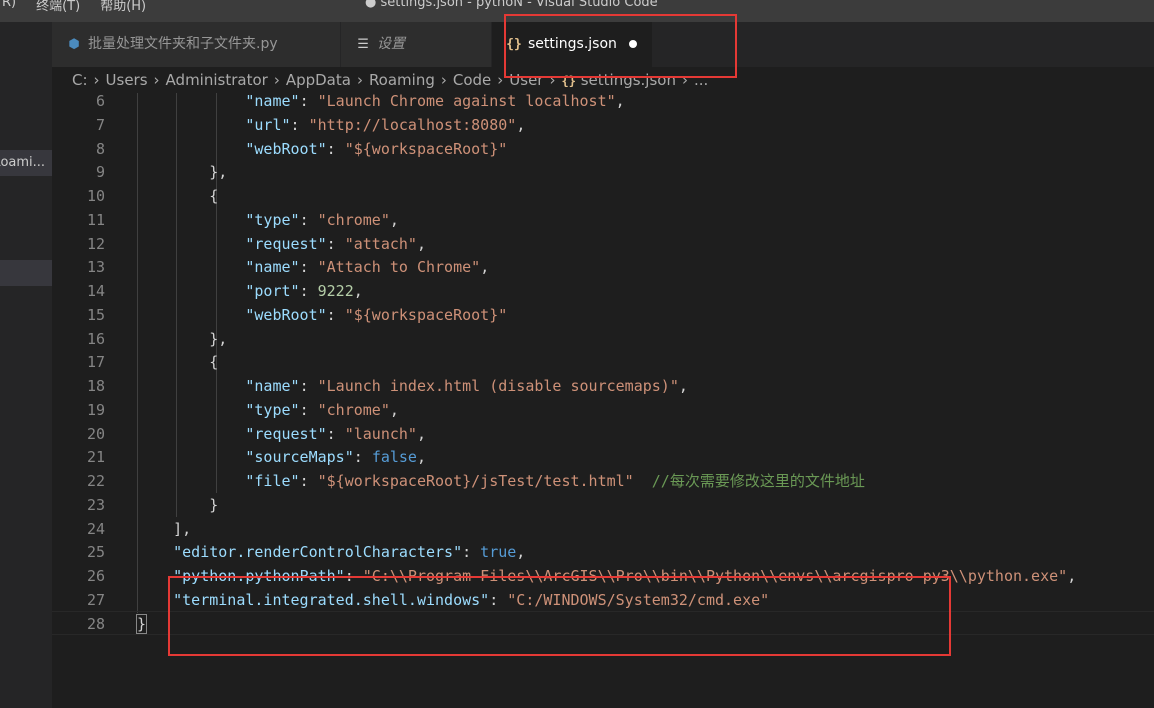 The image size is (1154, 708). What do you see at coordinates (95, 386) in the screenshot?
I see `line-number: 18` at bounding box center [95, 386].